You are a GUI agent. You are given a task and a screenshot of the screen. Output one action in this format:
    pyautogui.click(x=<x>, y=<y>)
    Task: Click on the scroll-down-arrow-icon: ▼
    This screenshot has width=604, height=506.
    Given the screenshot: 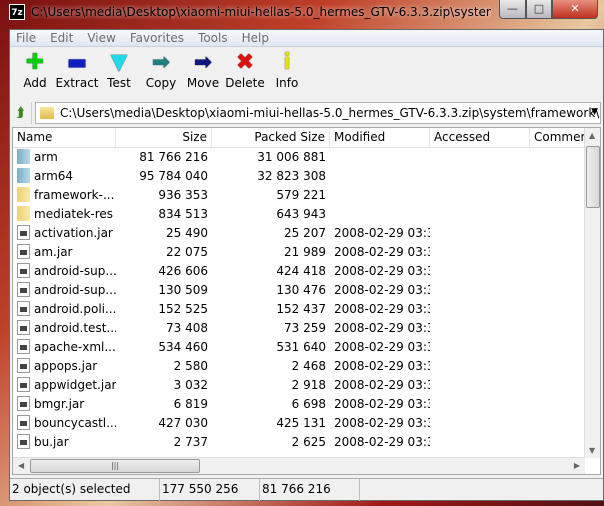 What is the action you would take?
    pyautogui.click(x=592, y=450)
    